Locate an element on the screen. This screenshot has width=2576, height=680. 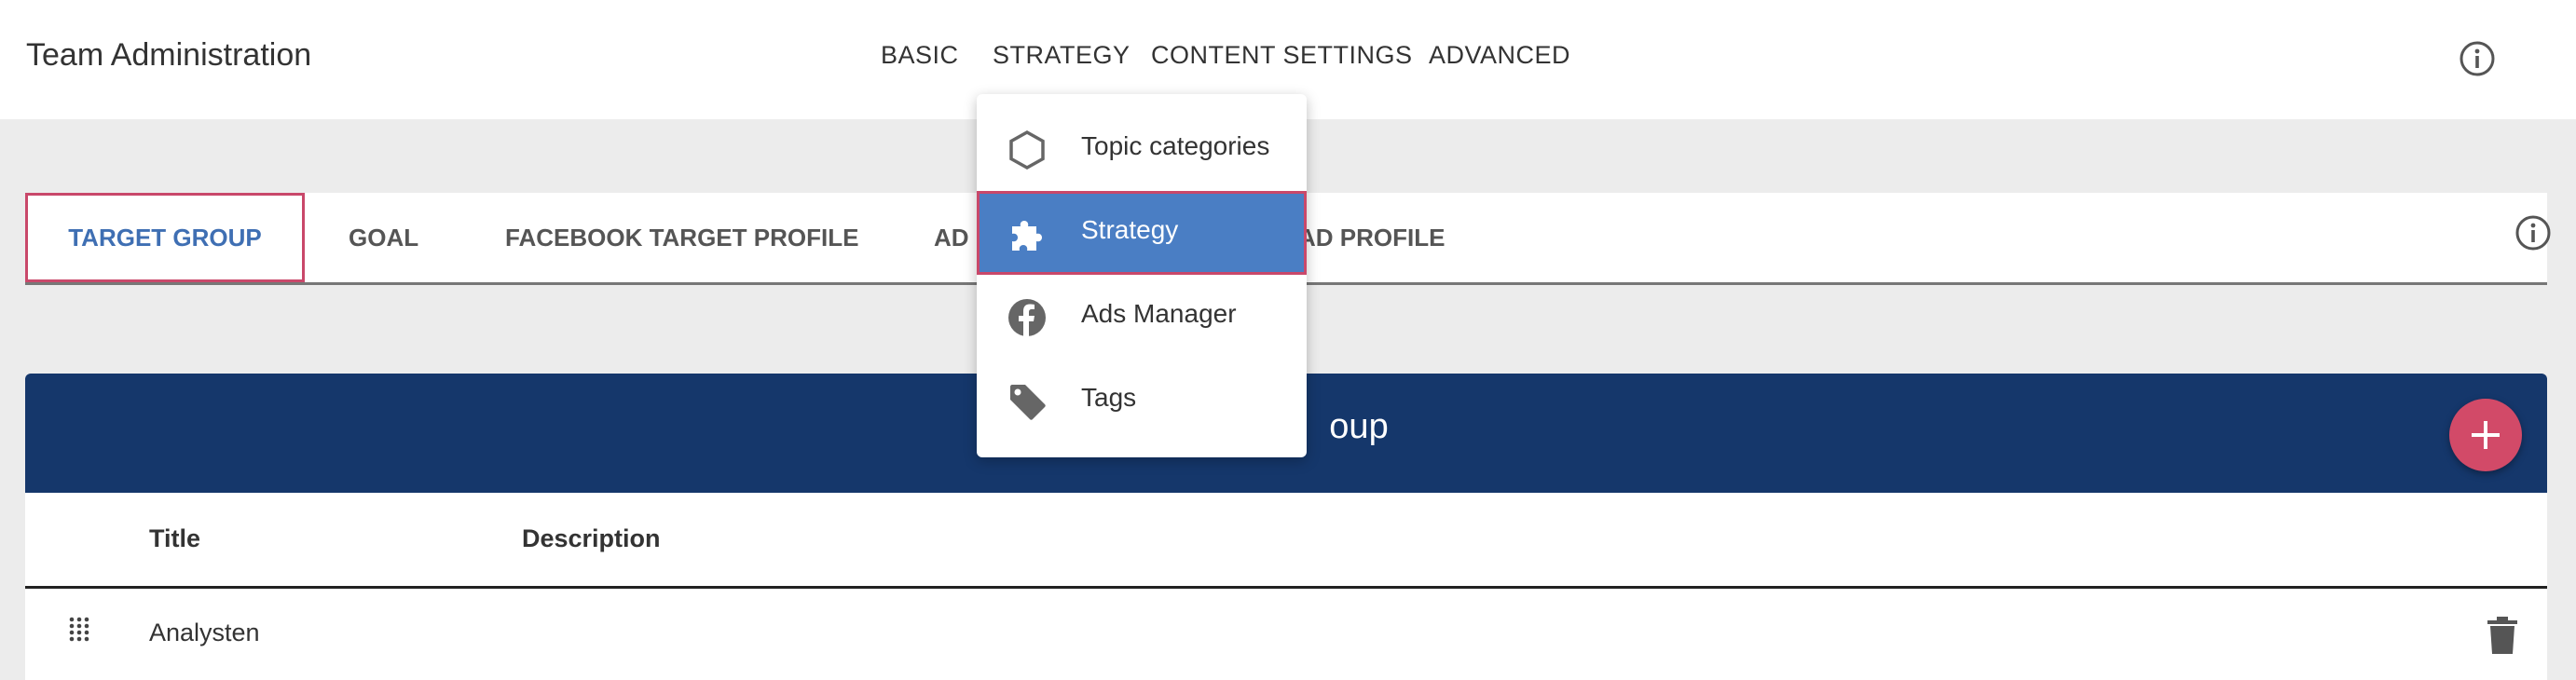
facebook-icon is located at coordinates (1027, 317).